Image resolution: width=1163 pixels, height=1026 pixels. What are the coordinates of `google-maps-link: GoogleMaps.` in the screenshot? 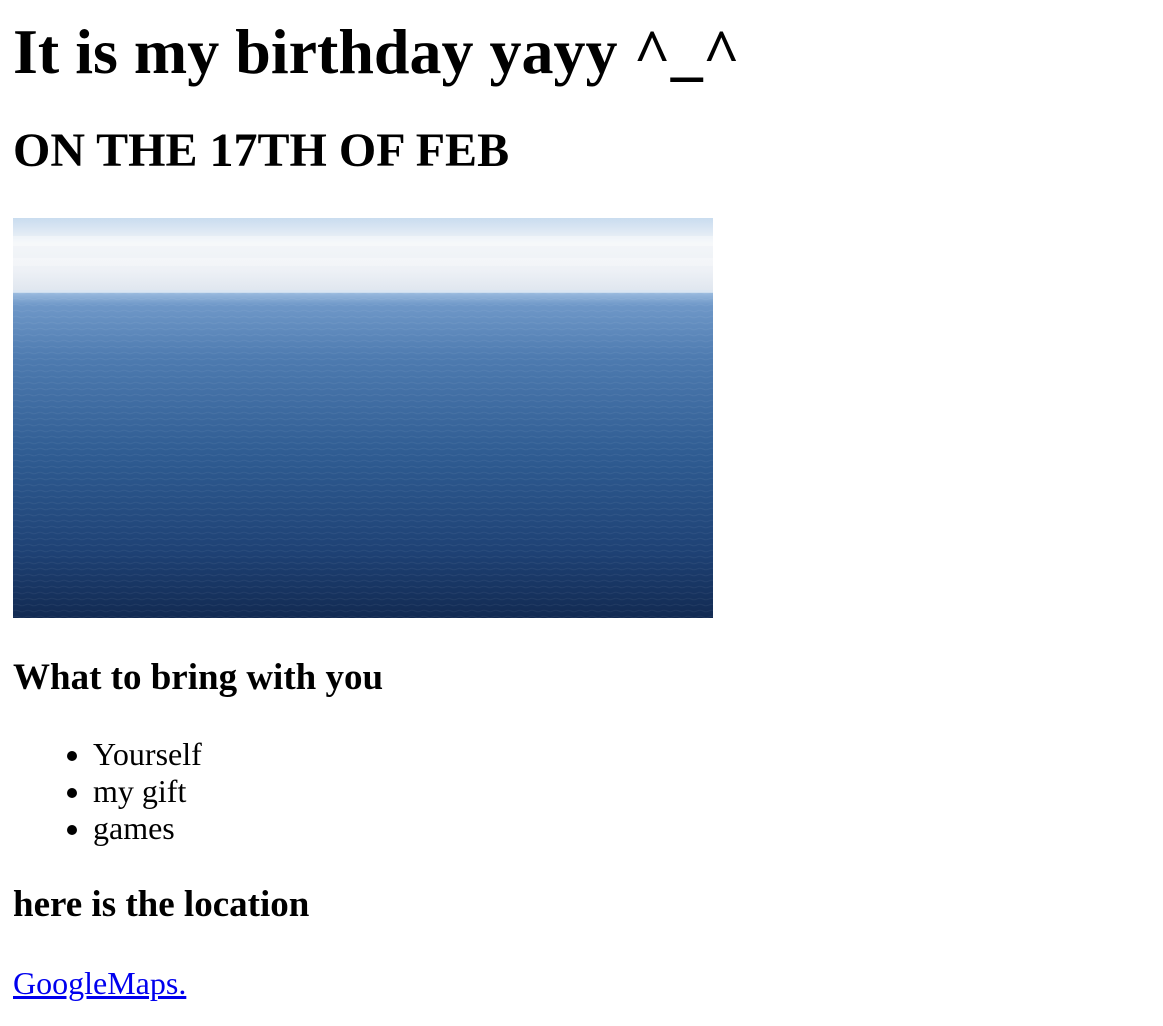 It's located at (99, 983).